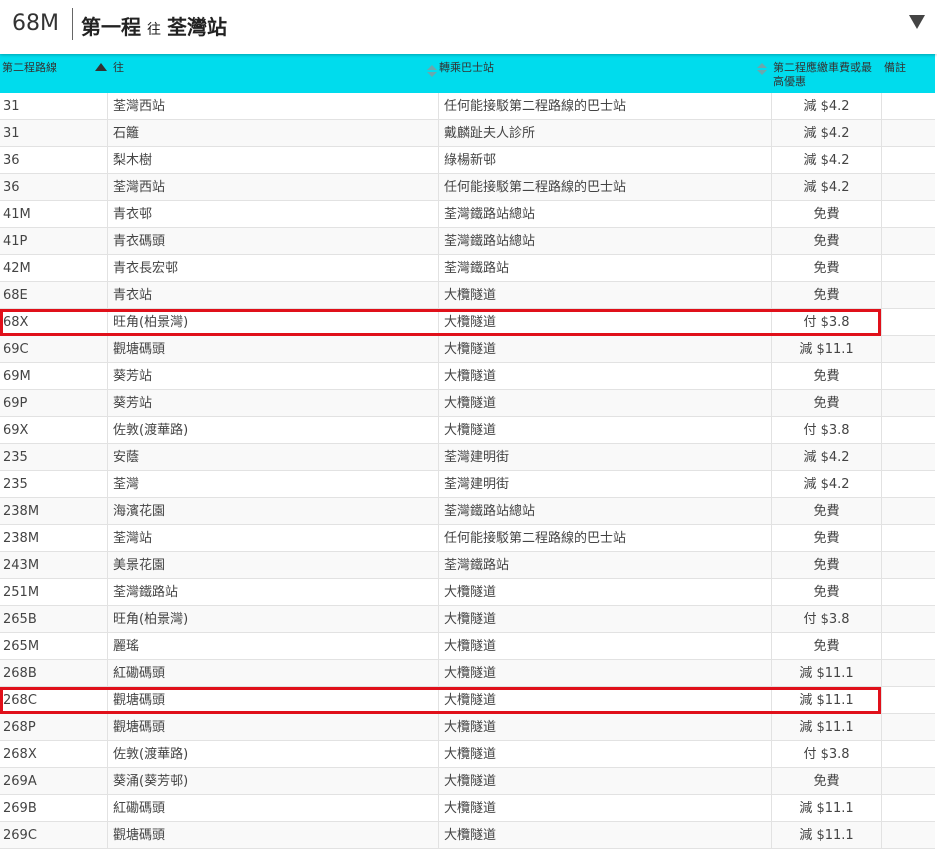 The width and height of the screenshot is (937, 852). Describe the element at coordinates (826, 430) in the screenshot. I see `fare-cell: 付 $3.8` at that location.